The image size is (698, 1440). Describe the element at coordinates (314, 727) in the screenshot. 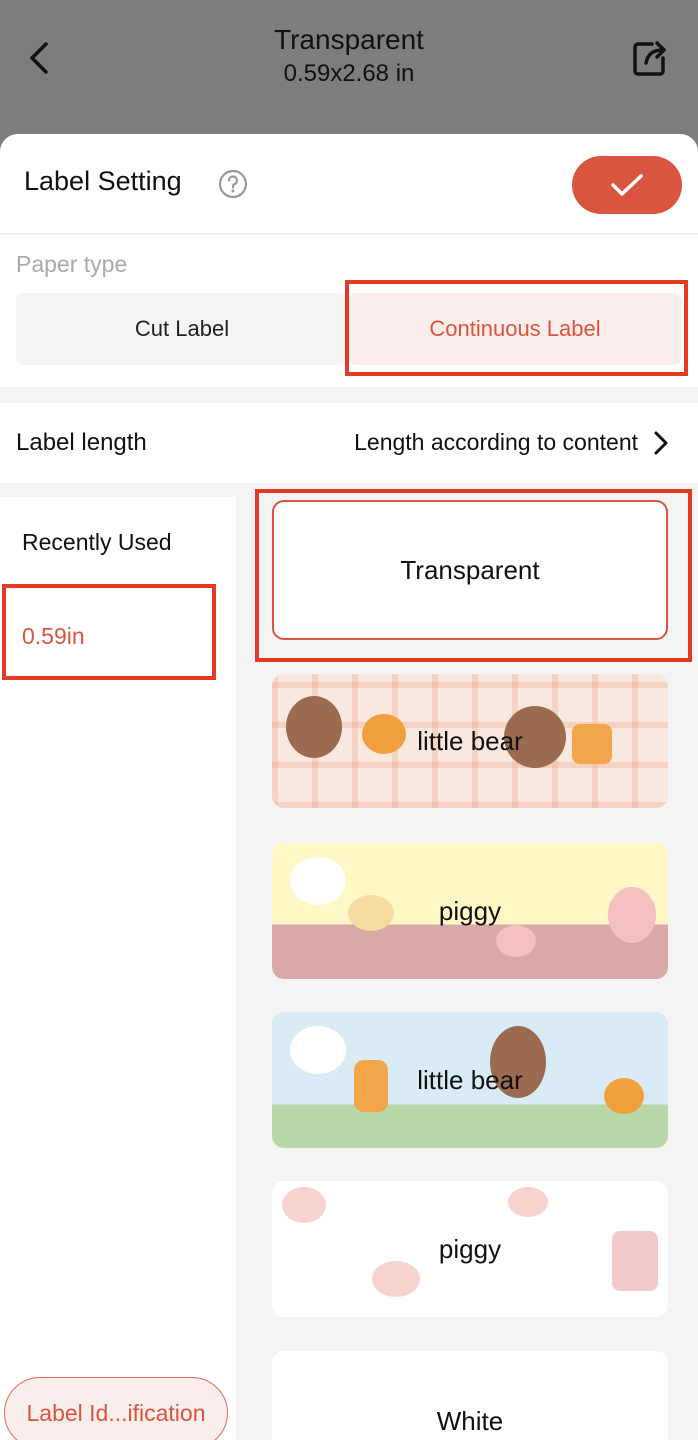

I see `bear-illustration` at that location.